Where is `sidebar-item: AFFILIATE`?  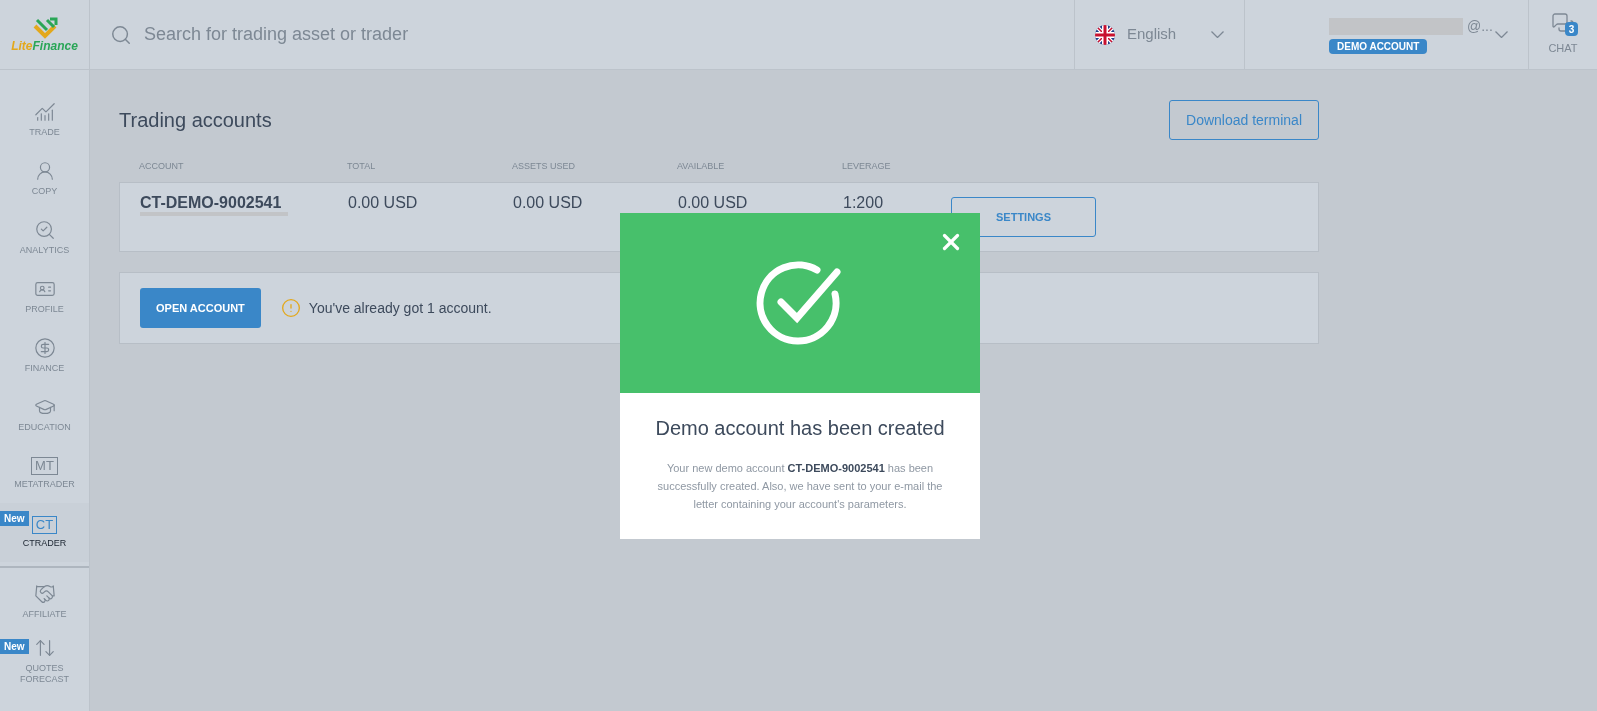
sidebar-item: AFFILIATE is located at coordinates (44, 601).